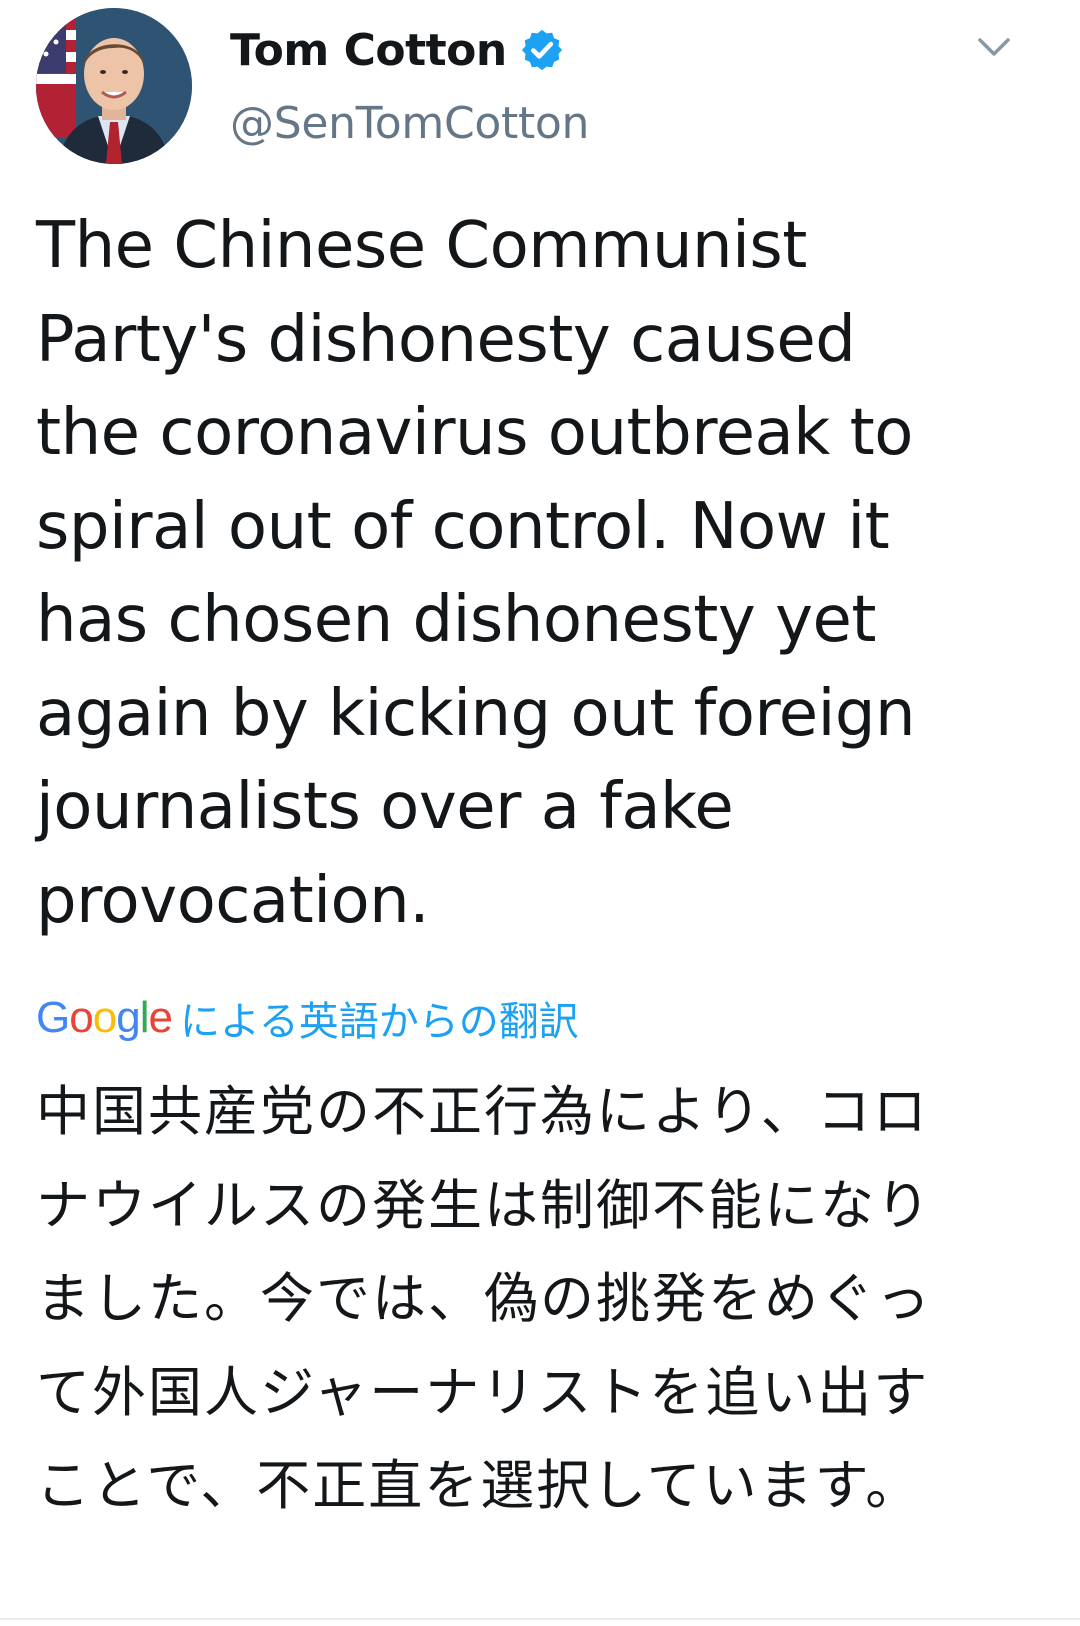 The image size is (1080, 1626). I want to click on profile-photo-icon, so click(114, 86).